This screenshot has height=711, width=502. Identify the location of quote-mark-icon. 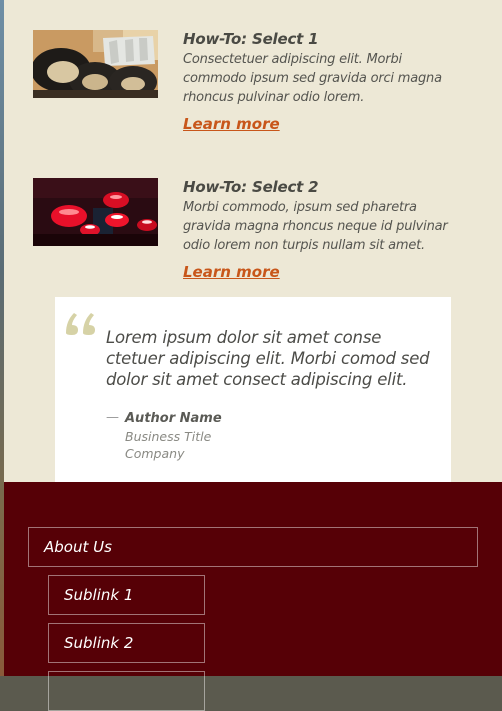
(81, 324).